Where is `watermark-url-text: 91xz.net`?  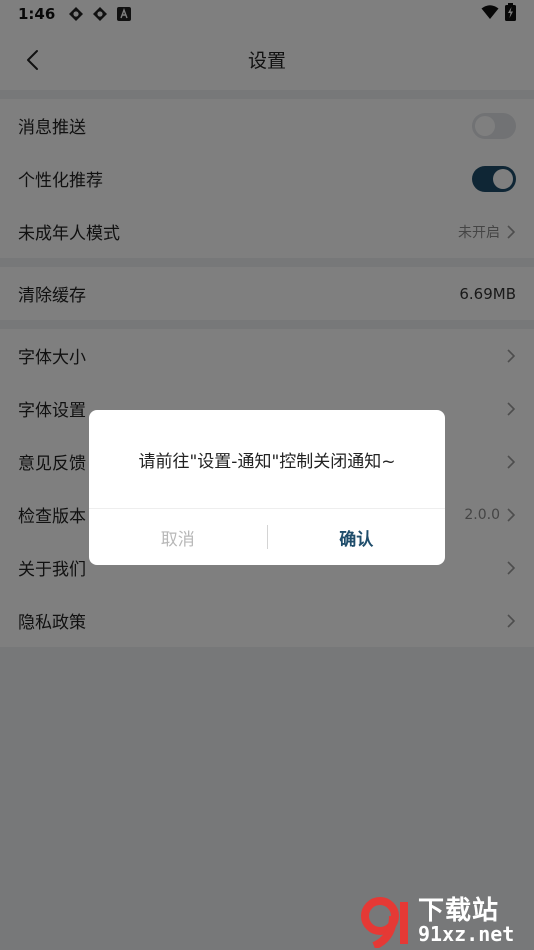
watermark-url-text: 91xz.net is located at coordinates (466, 934).